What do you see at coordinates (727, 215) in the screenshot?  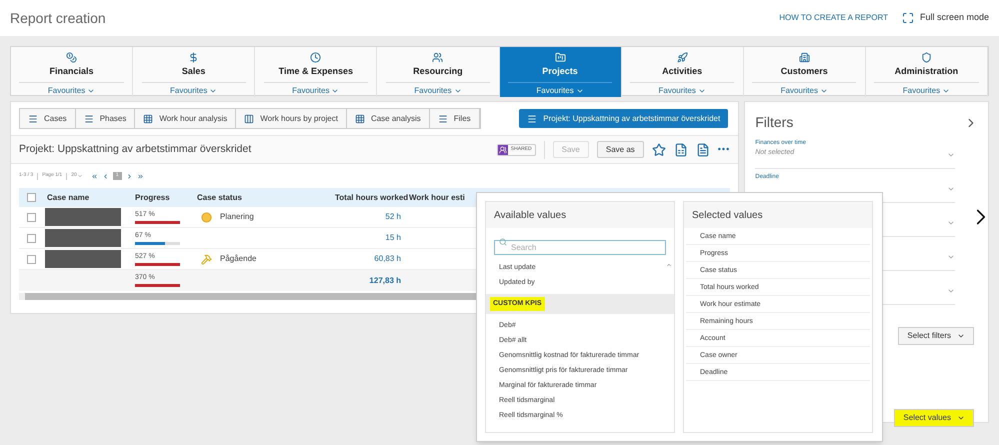 I see `selected-values-title: Selected values` at bounding box center [727, 215].